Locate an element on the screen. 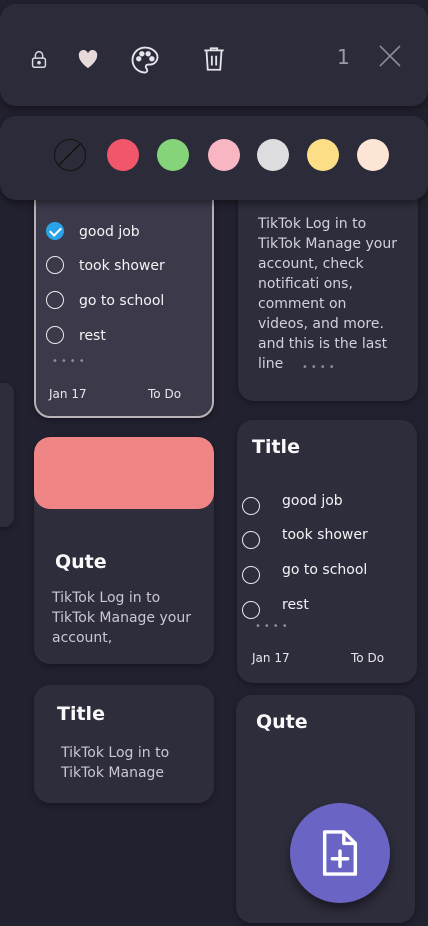 The image size is (428, 926). color-swatch-pink is located at coordinates (224, 155).